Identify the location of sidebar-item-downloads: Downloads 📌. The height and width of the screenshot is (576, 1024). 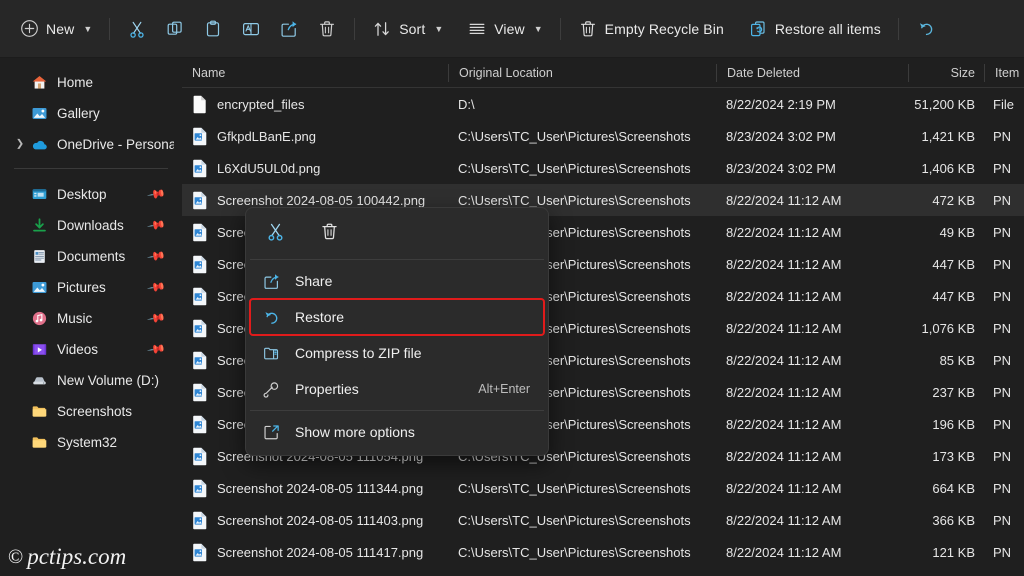
(90, 225).